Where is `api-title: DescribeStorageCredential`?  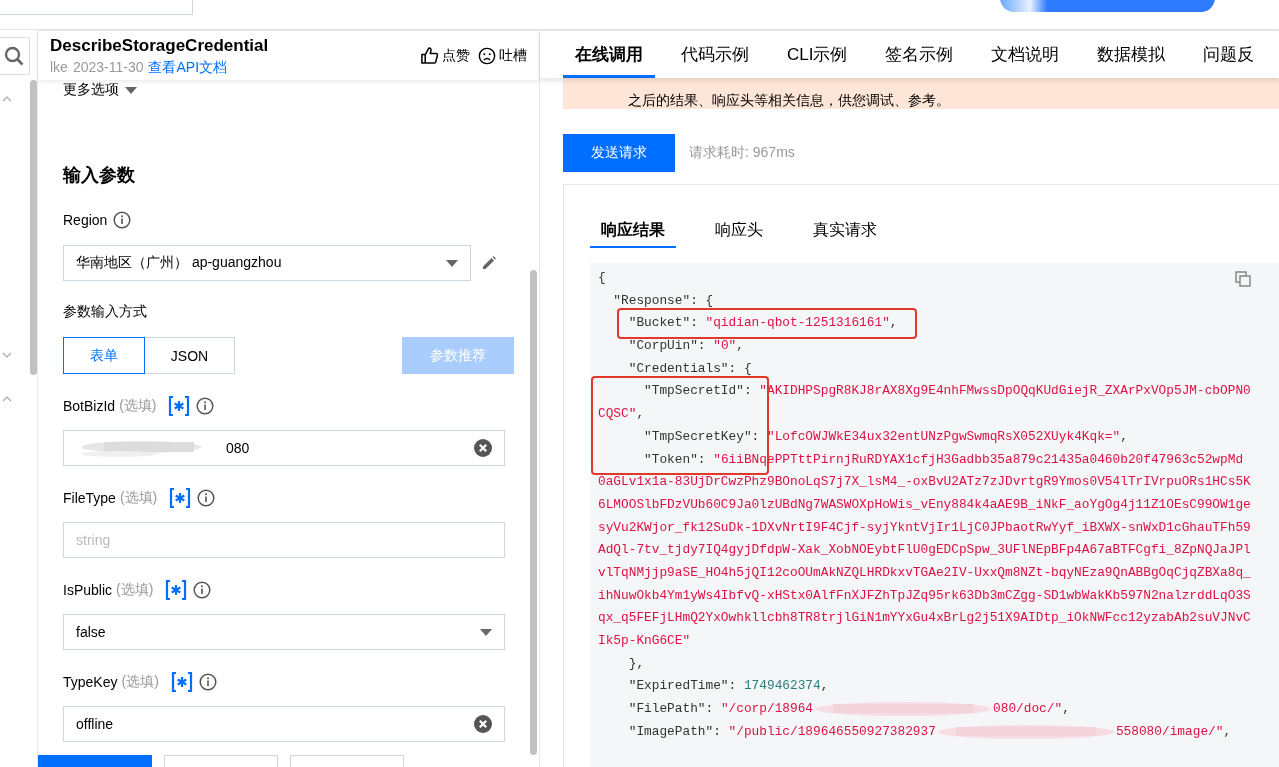
api-title: DescribeStorageCredential is located at coordinates (160, 46).